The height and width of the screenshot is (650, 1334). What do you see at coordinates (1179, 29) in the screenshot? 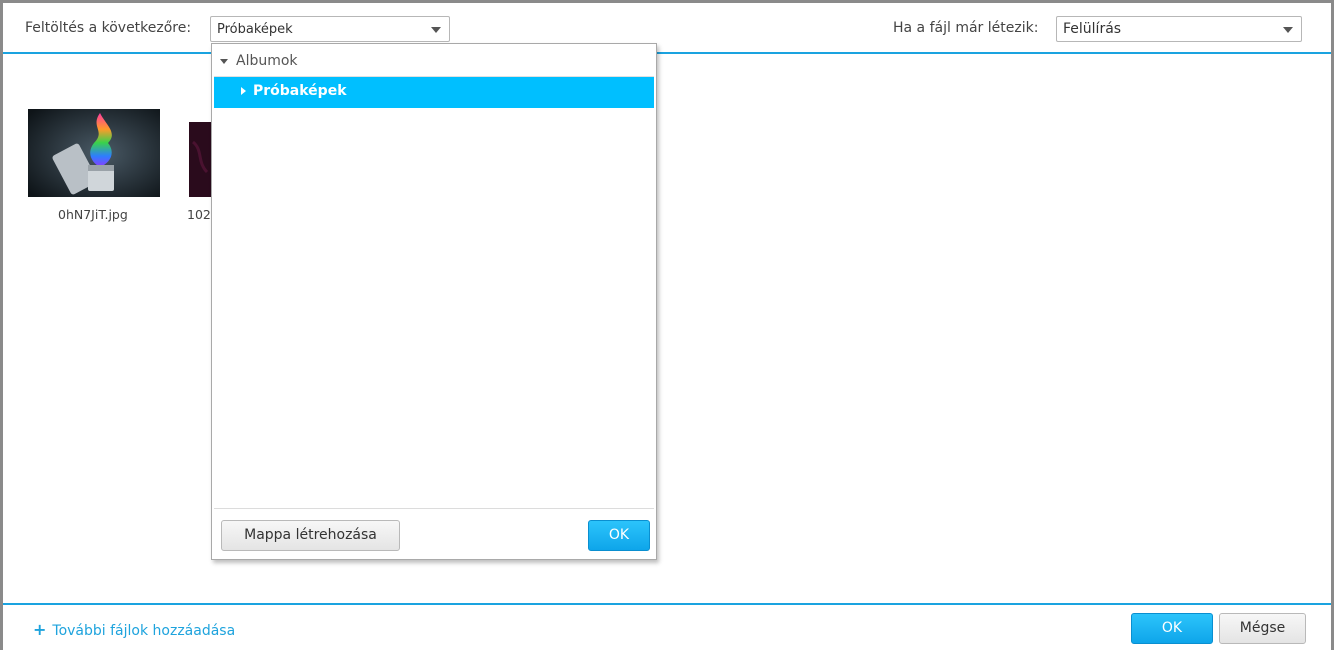
I see `if-exists-select: Felülírás` at bounding box center [1179, 29].